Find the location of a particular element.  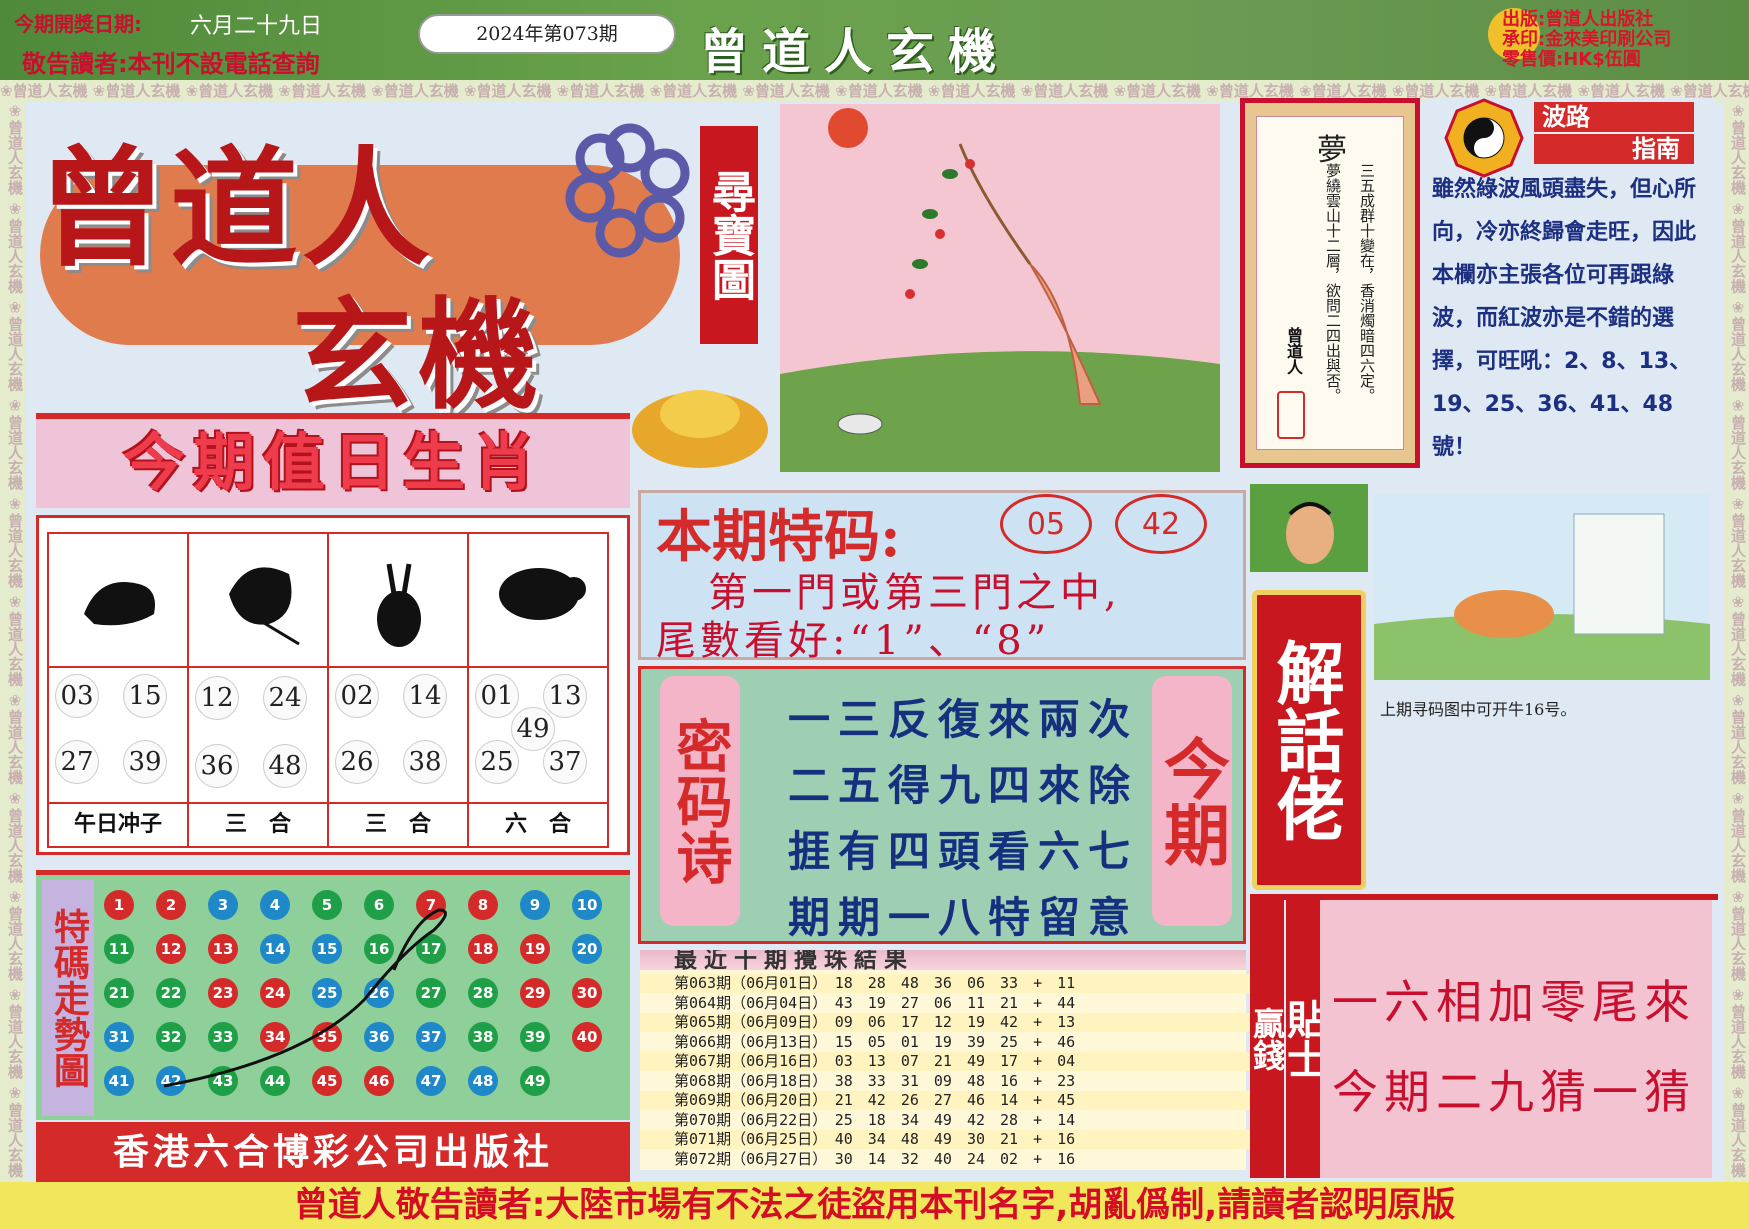

zodiac-number: 37 is located at coordinates (565, 762).